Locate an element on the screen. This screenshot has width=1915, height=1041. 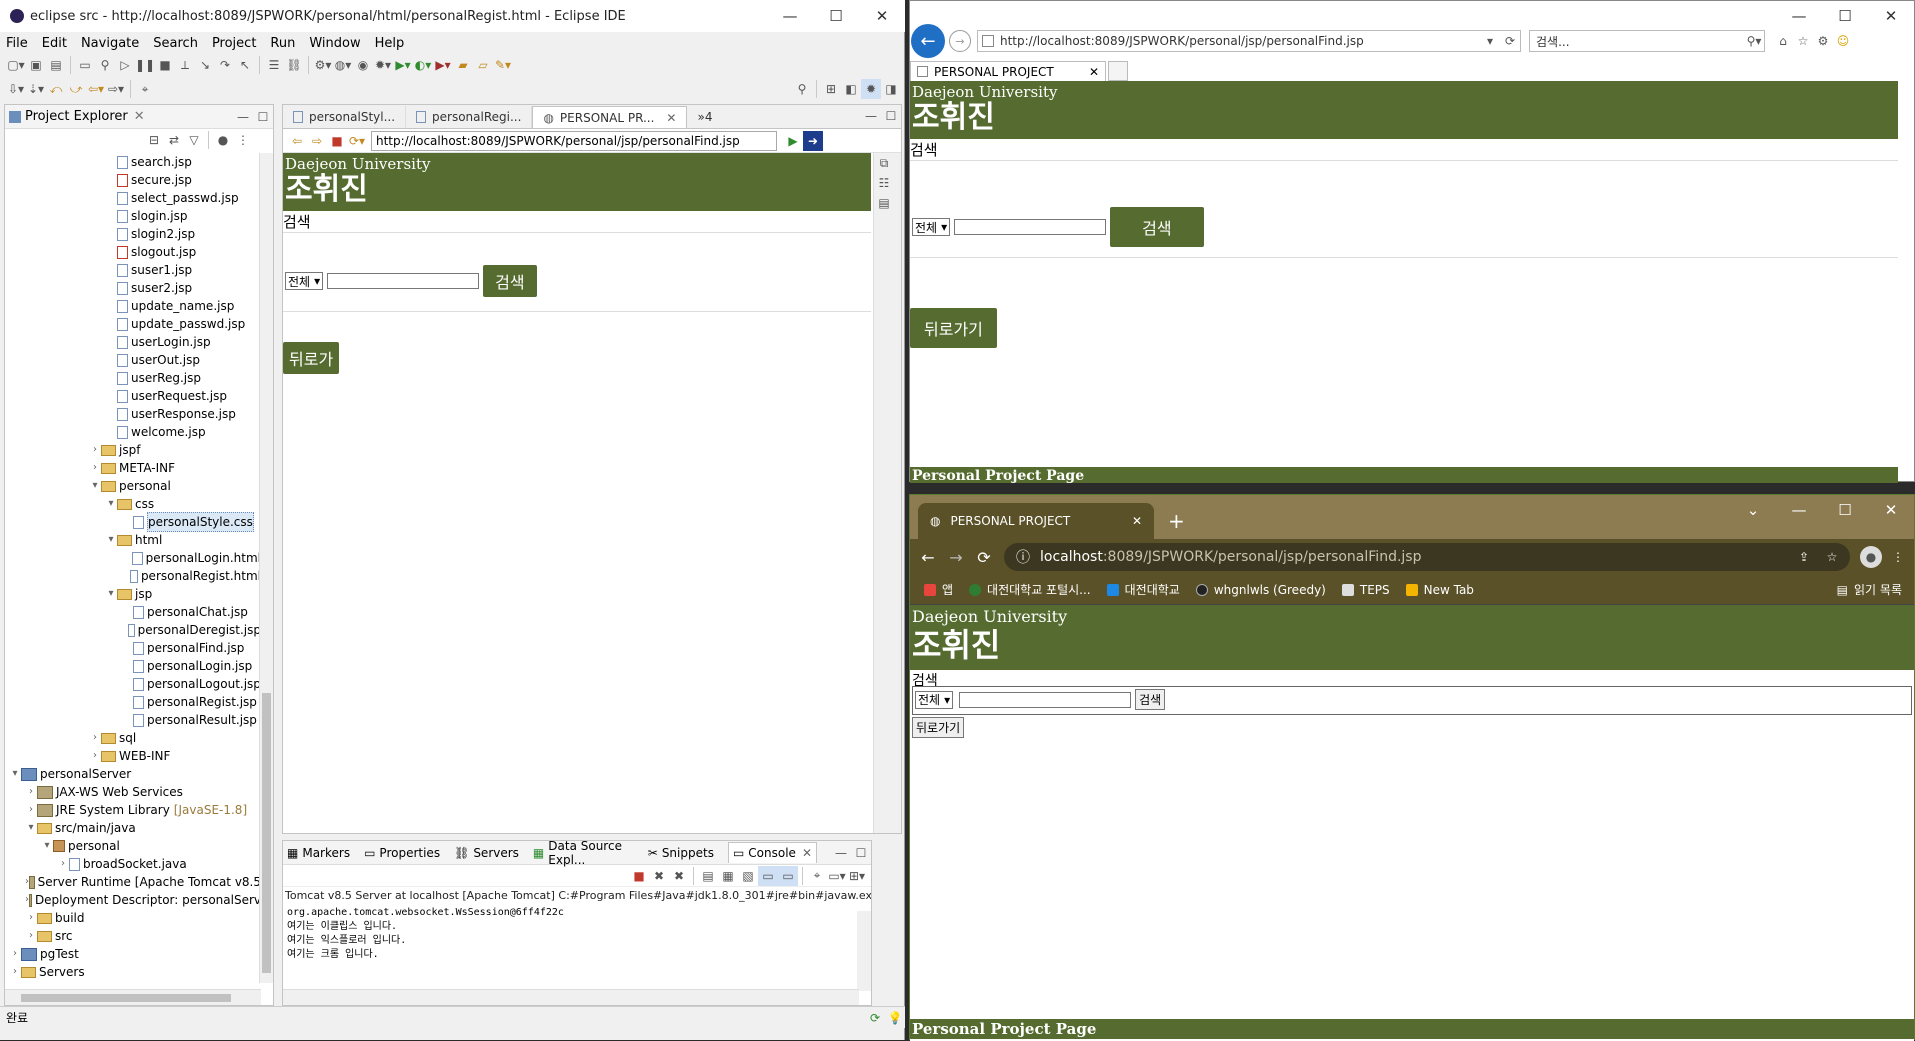
ie-favorites-icon: ☆ is located at coordinates (1803, 41).